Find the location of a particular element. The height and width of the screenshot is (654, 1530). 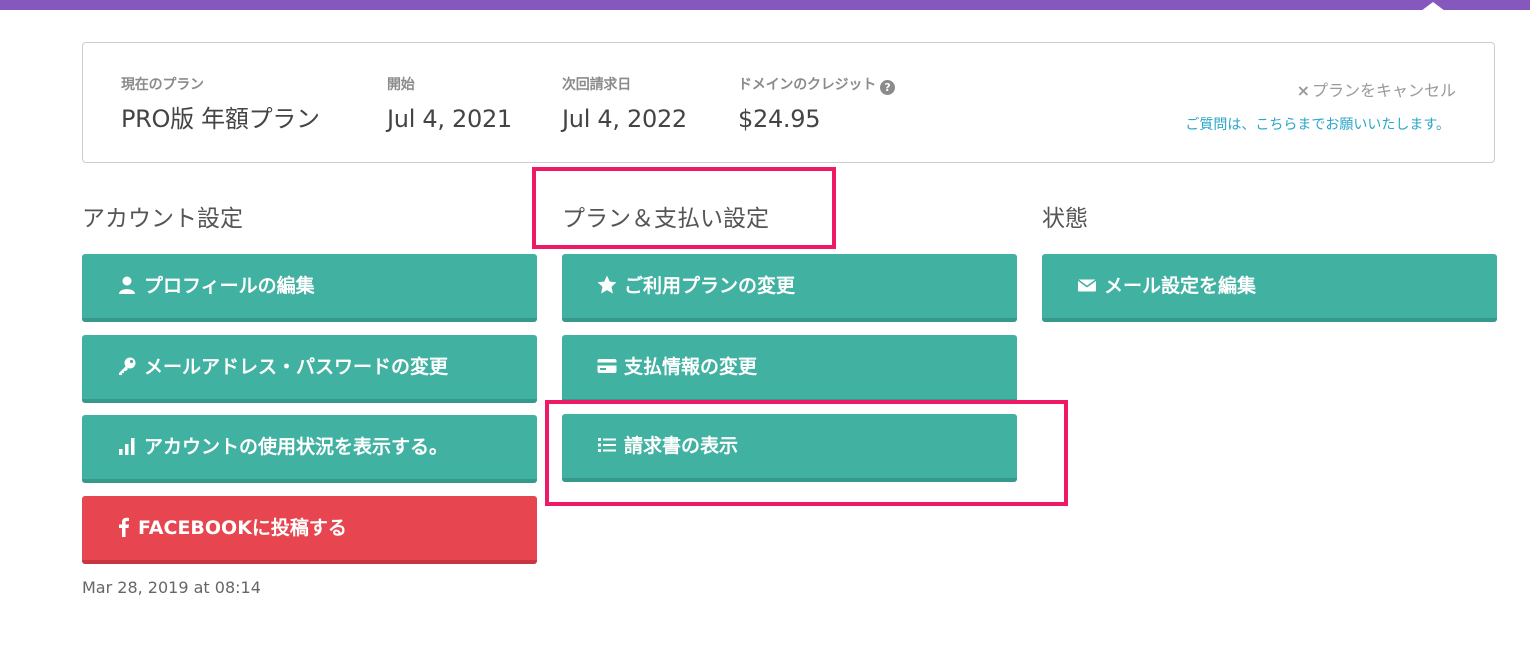

user-icon is located at coordinates (127, 285).